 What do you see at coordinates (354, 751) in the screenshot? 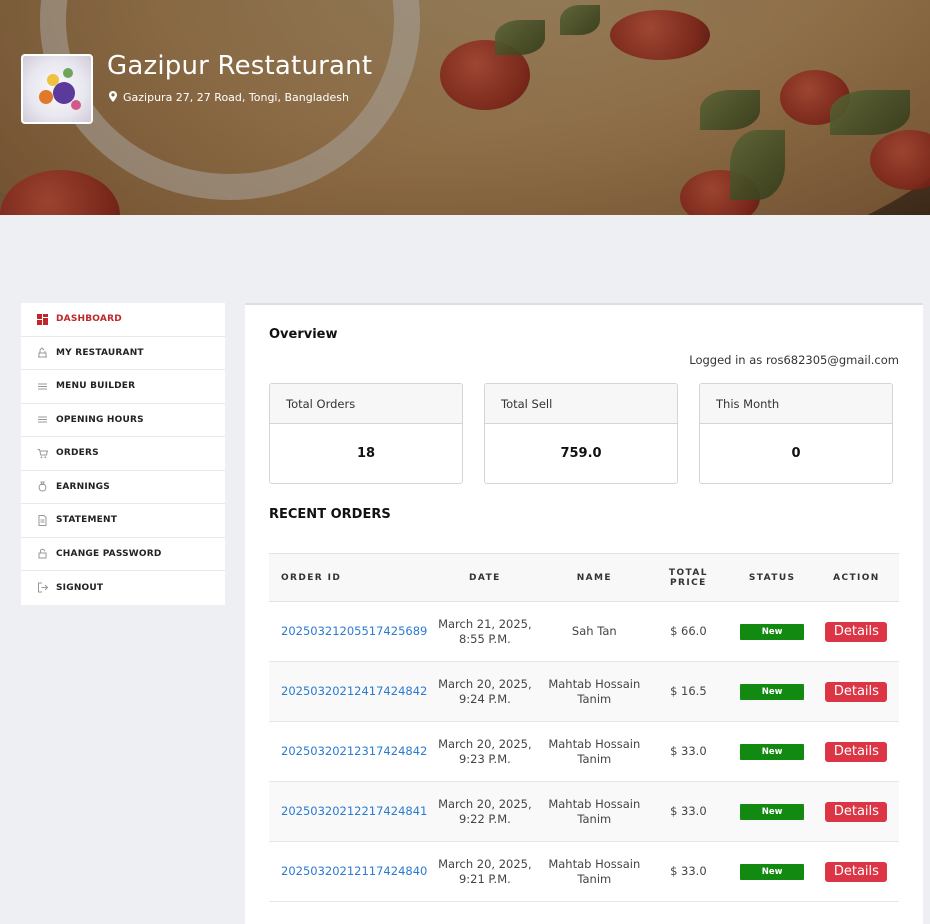
I see `order-id-link: 20250320212317424842` at bounding box center [354, 751].